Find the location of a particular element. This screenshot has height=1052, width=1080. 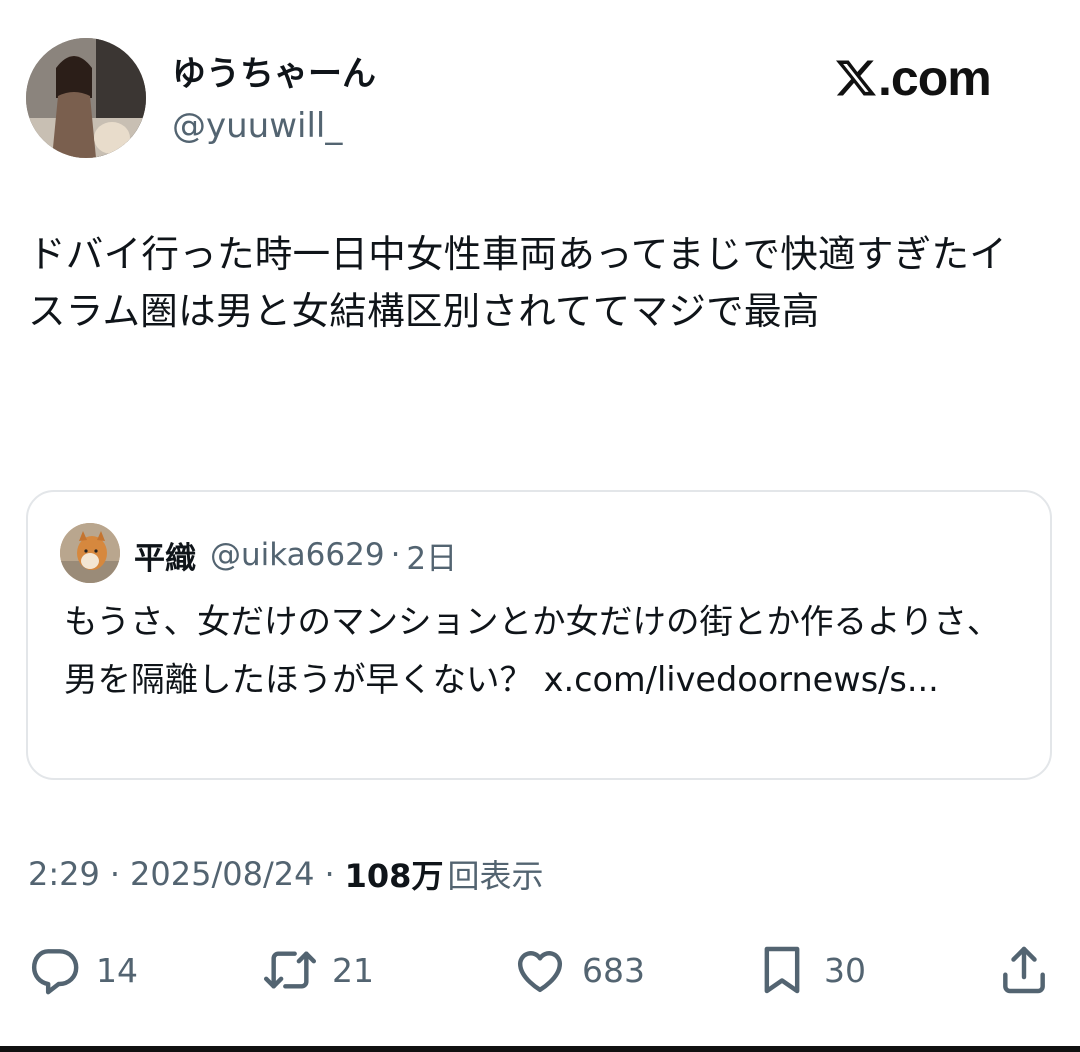

author-avatar is located at coordinates (86, 98).